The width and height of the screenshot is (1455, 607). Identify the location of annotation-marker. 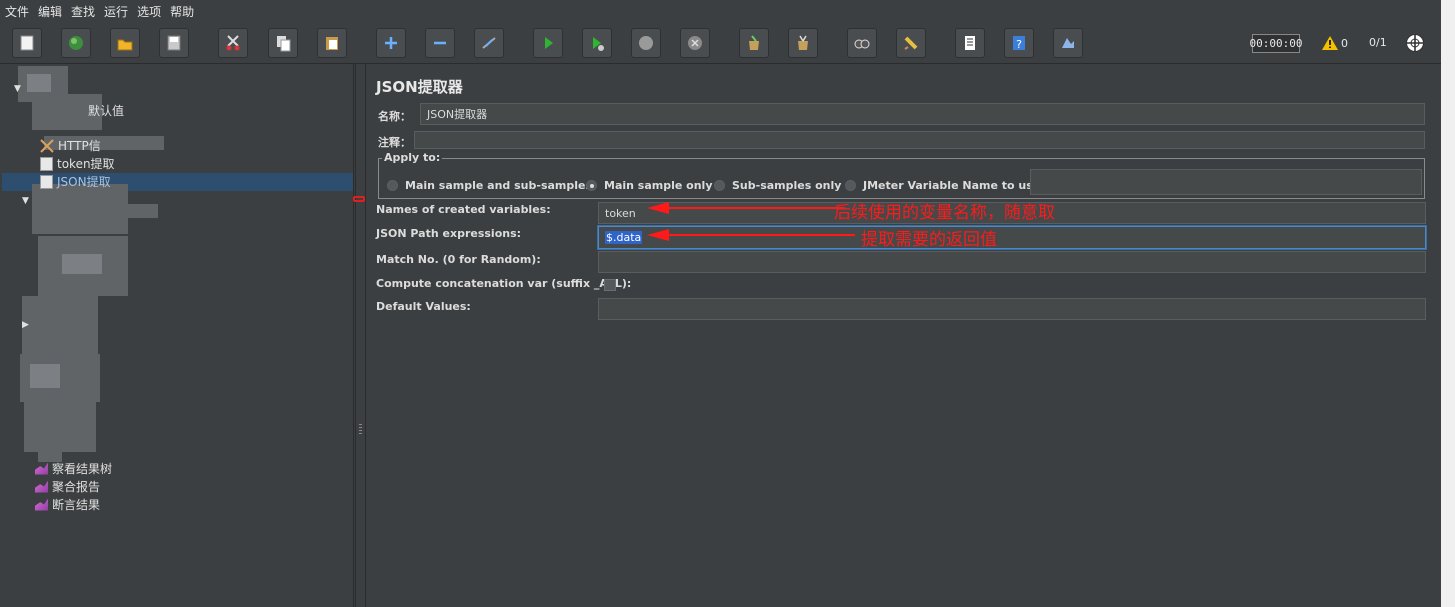
(359, 199).